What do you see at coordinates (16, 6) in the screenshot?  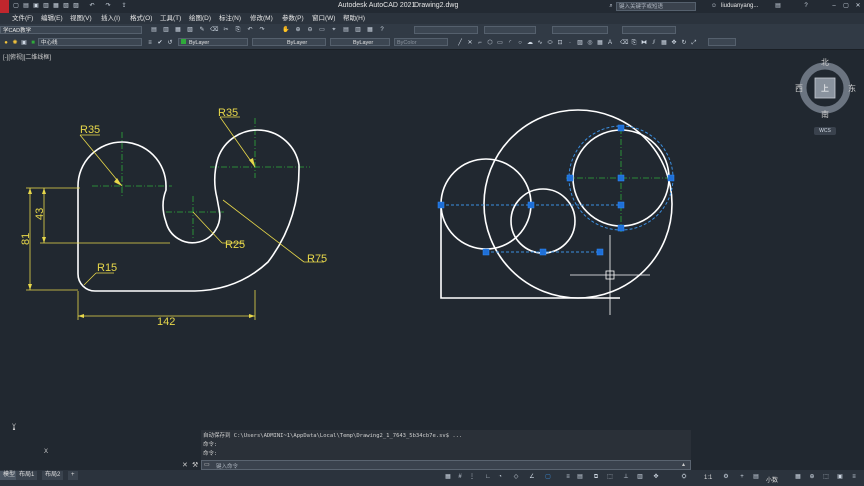 I see `new-file-icon: ▢` at bounding box center [16, 6].